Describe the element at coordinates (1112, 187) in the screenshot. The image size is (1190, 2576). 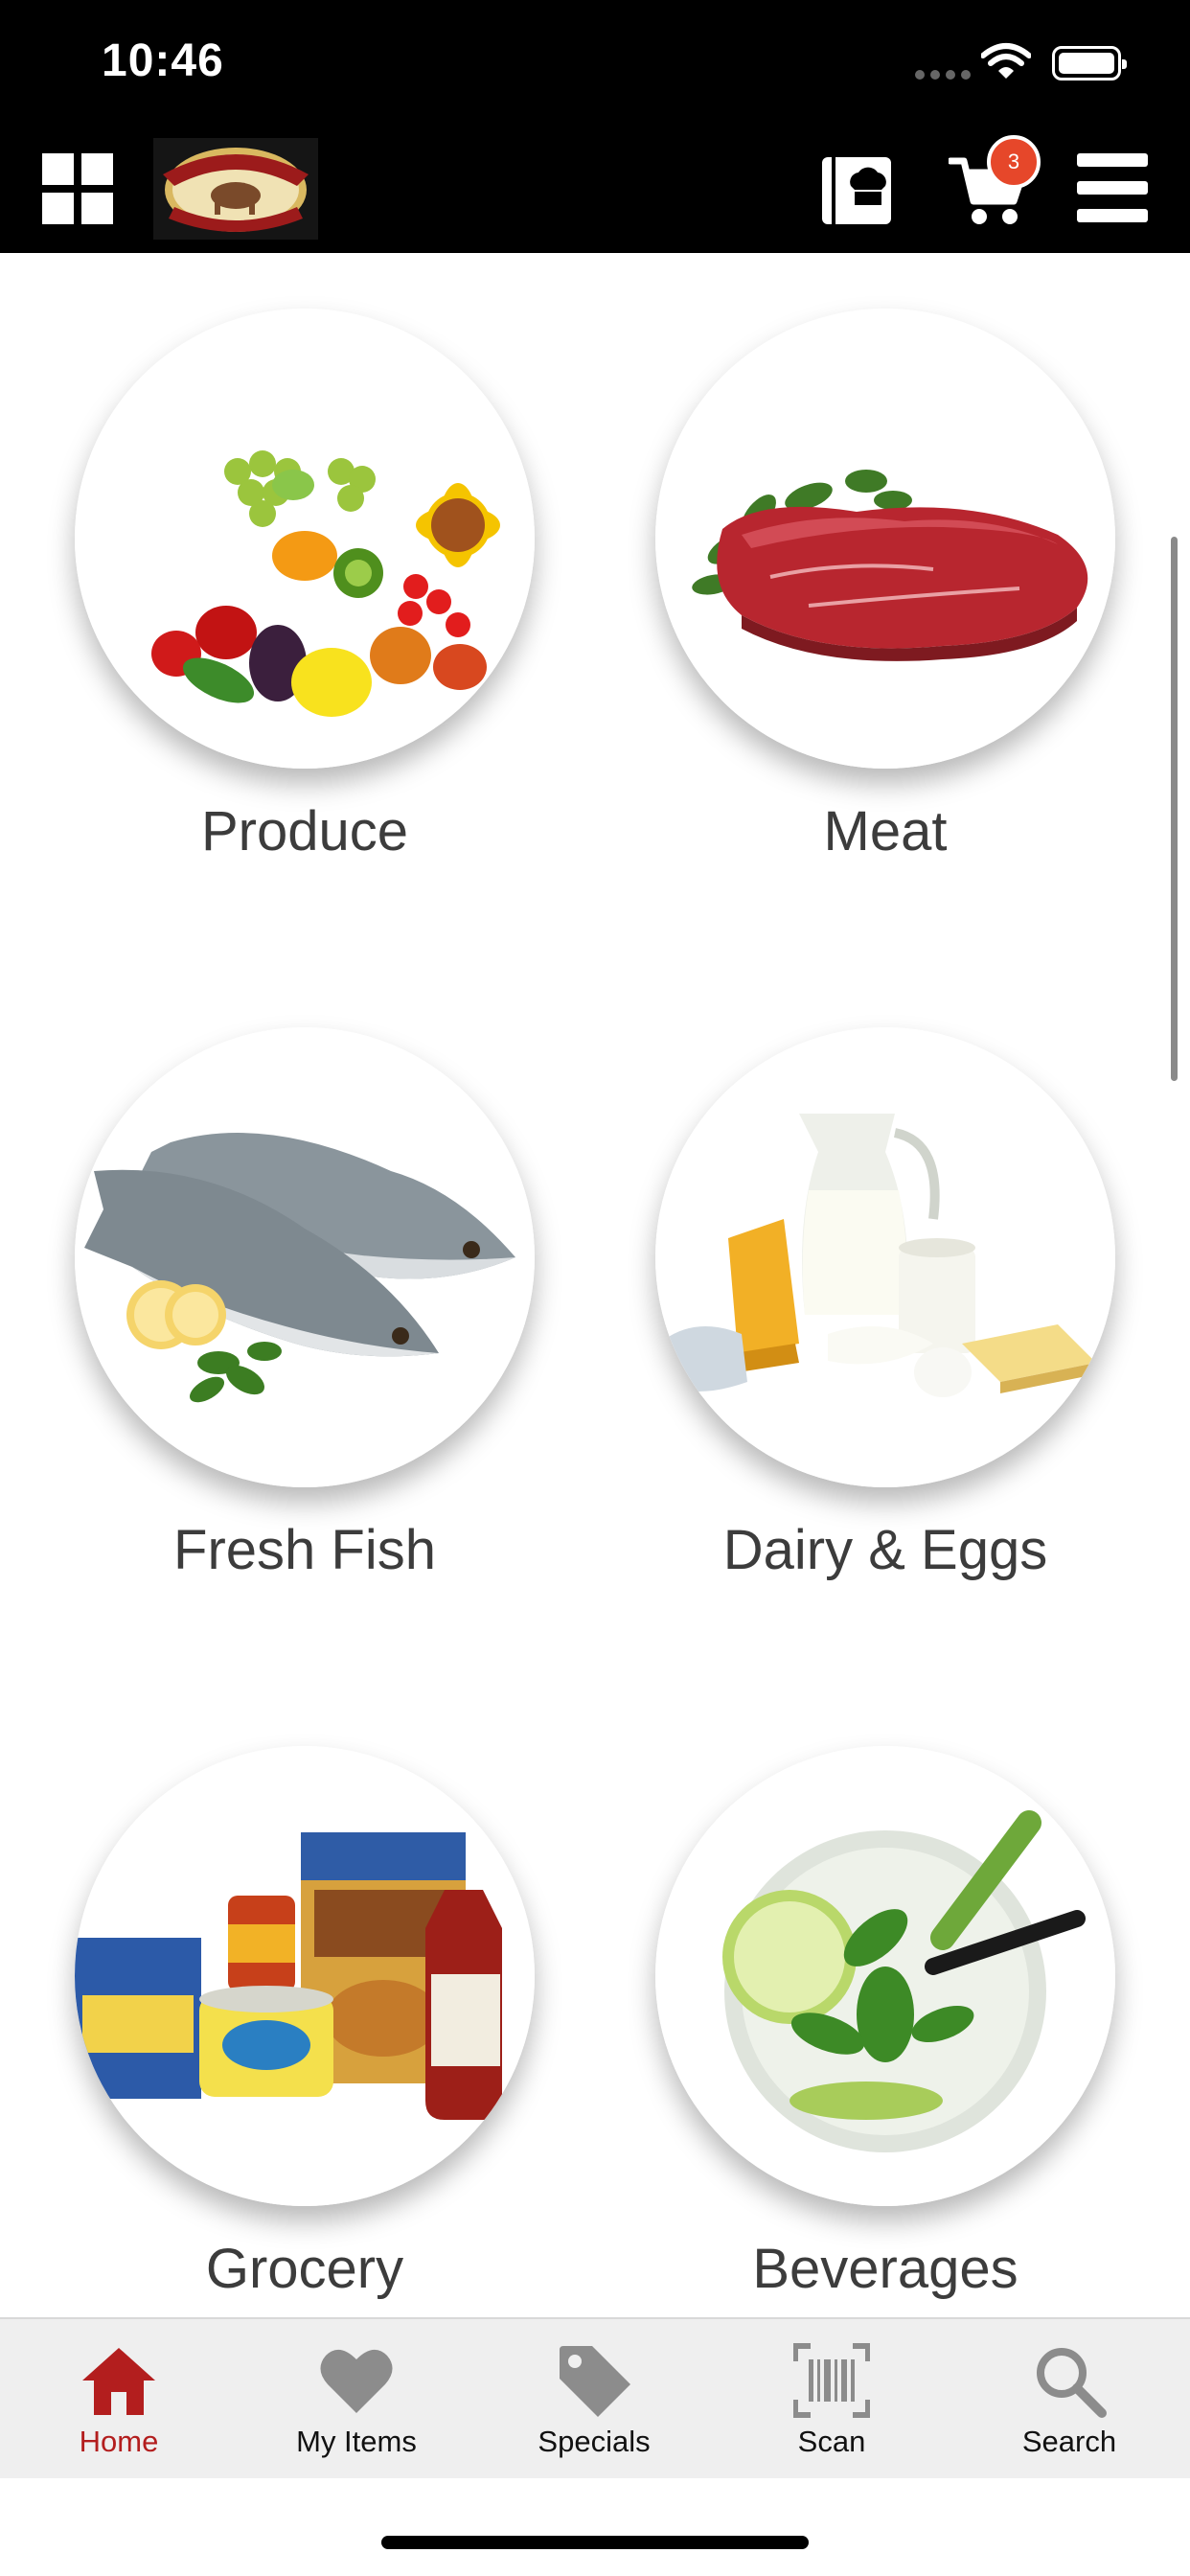
I see `hamburger-menu-icon` at that location.